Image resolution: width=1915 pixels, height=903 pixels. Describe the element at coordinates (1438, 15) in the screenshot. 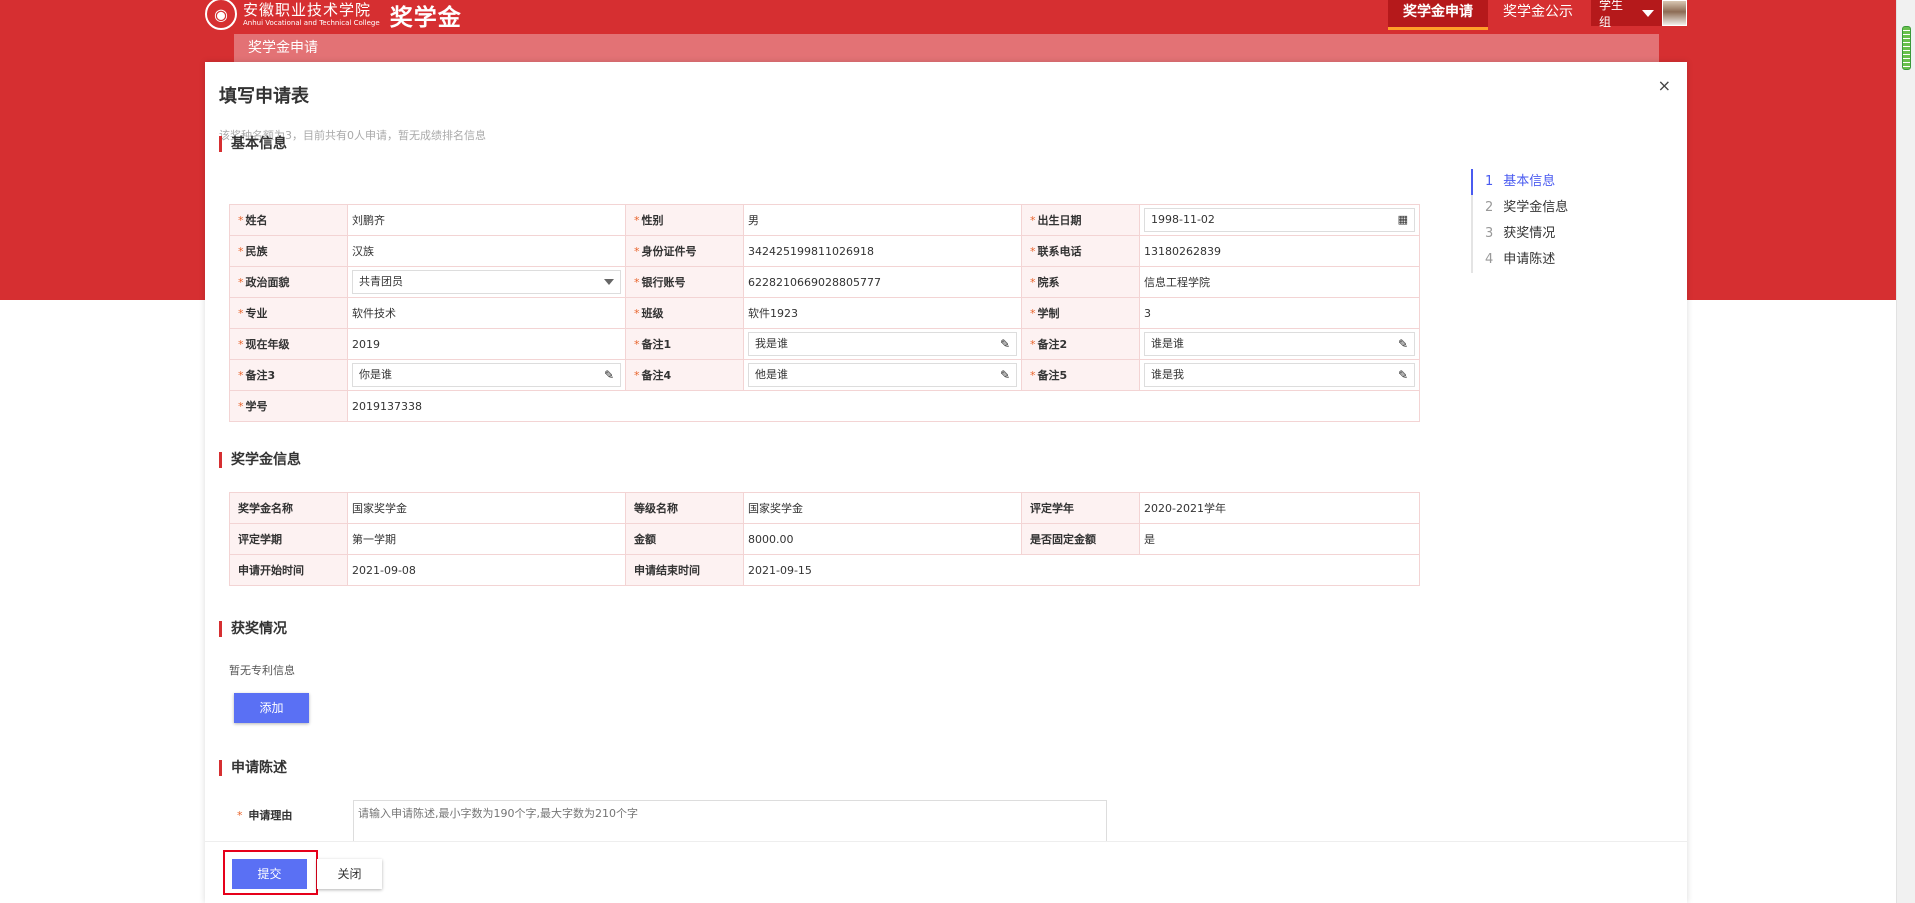

I see `nav-scholarship-apply: 奖学金申请` at that location.